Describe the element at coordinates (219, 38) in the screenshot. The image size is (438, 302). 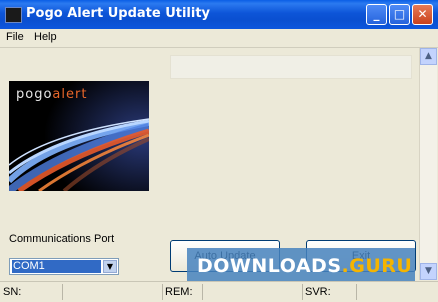
I see `menu-bar: File Help` at that location.